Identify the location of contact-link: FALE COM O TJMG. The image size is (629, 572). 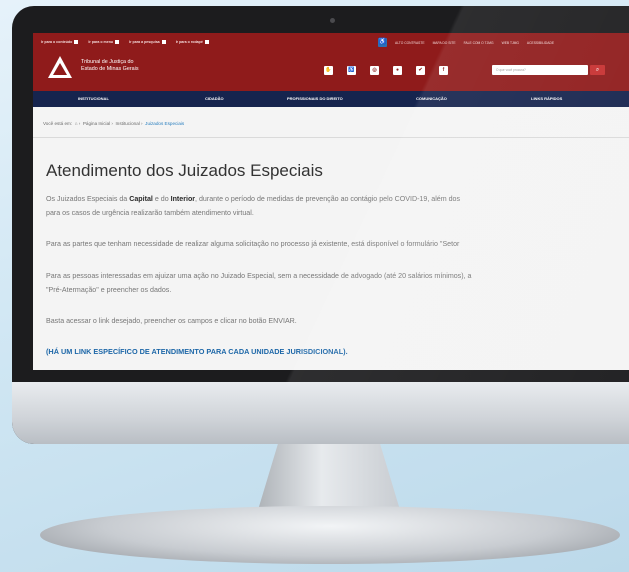
(479, 43).